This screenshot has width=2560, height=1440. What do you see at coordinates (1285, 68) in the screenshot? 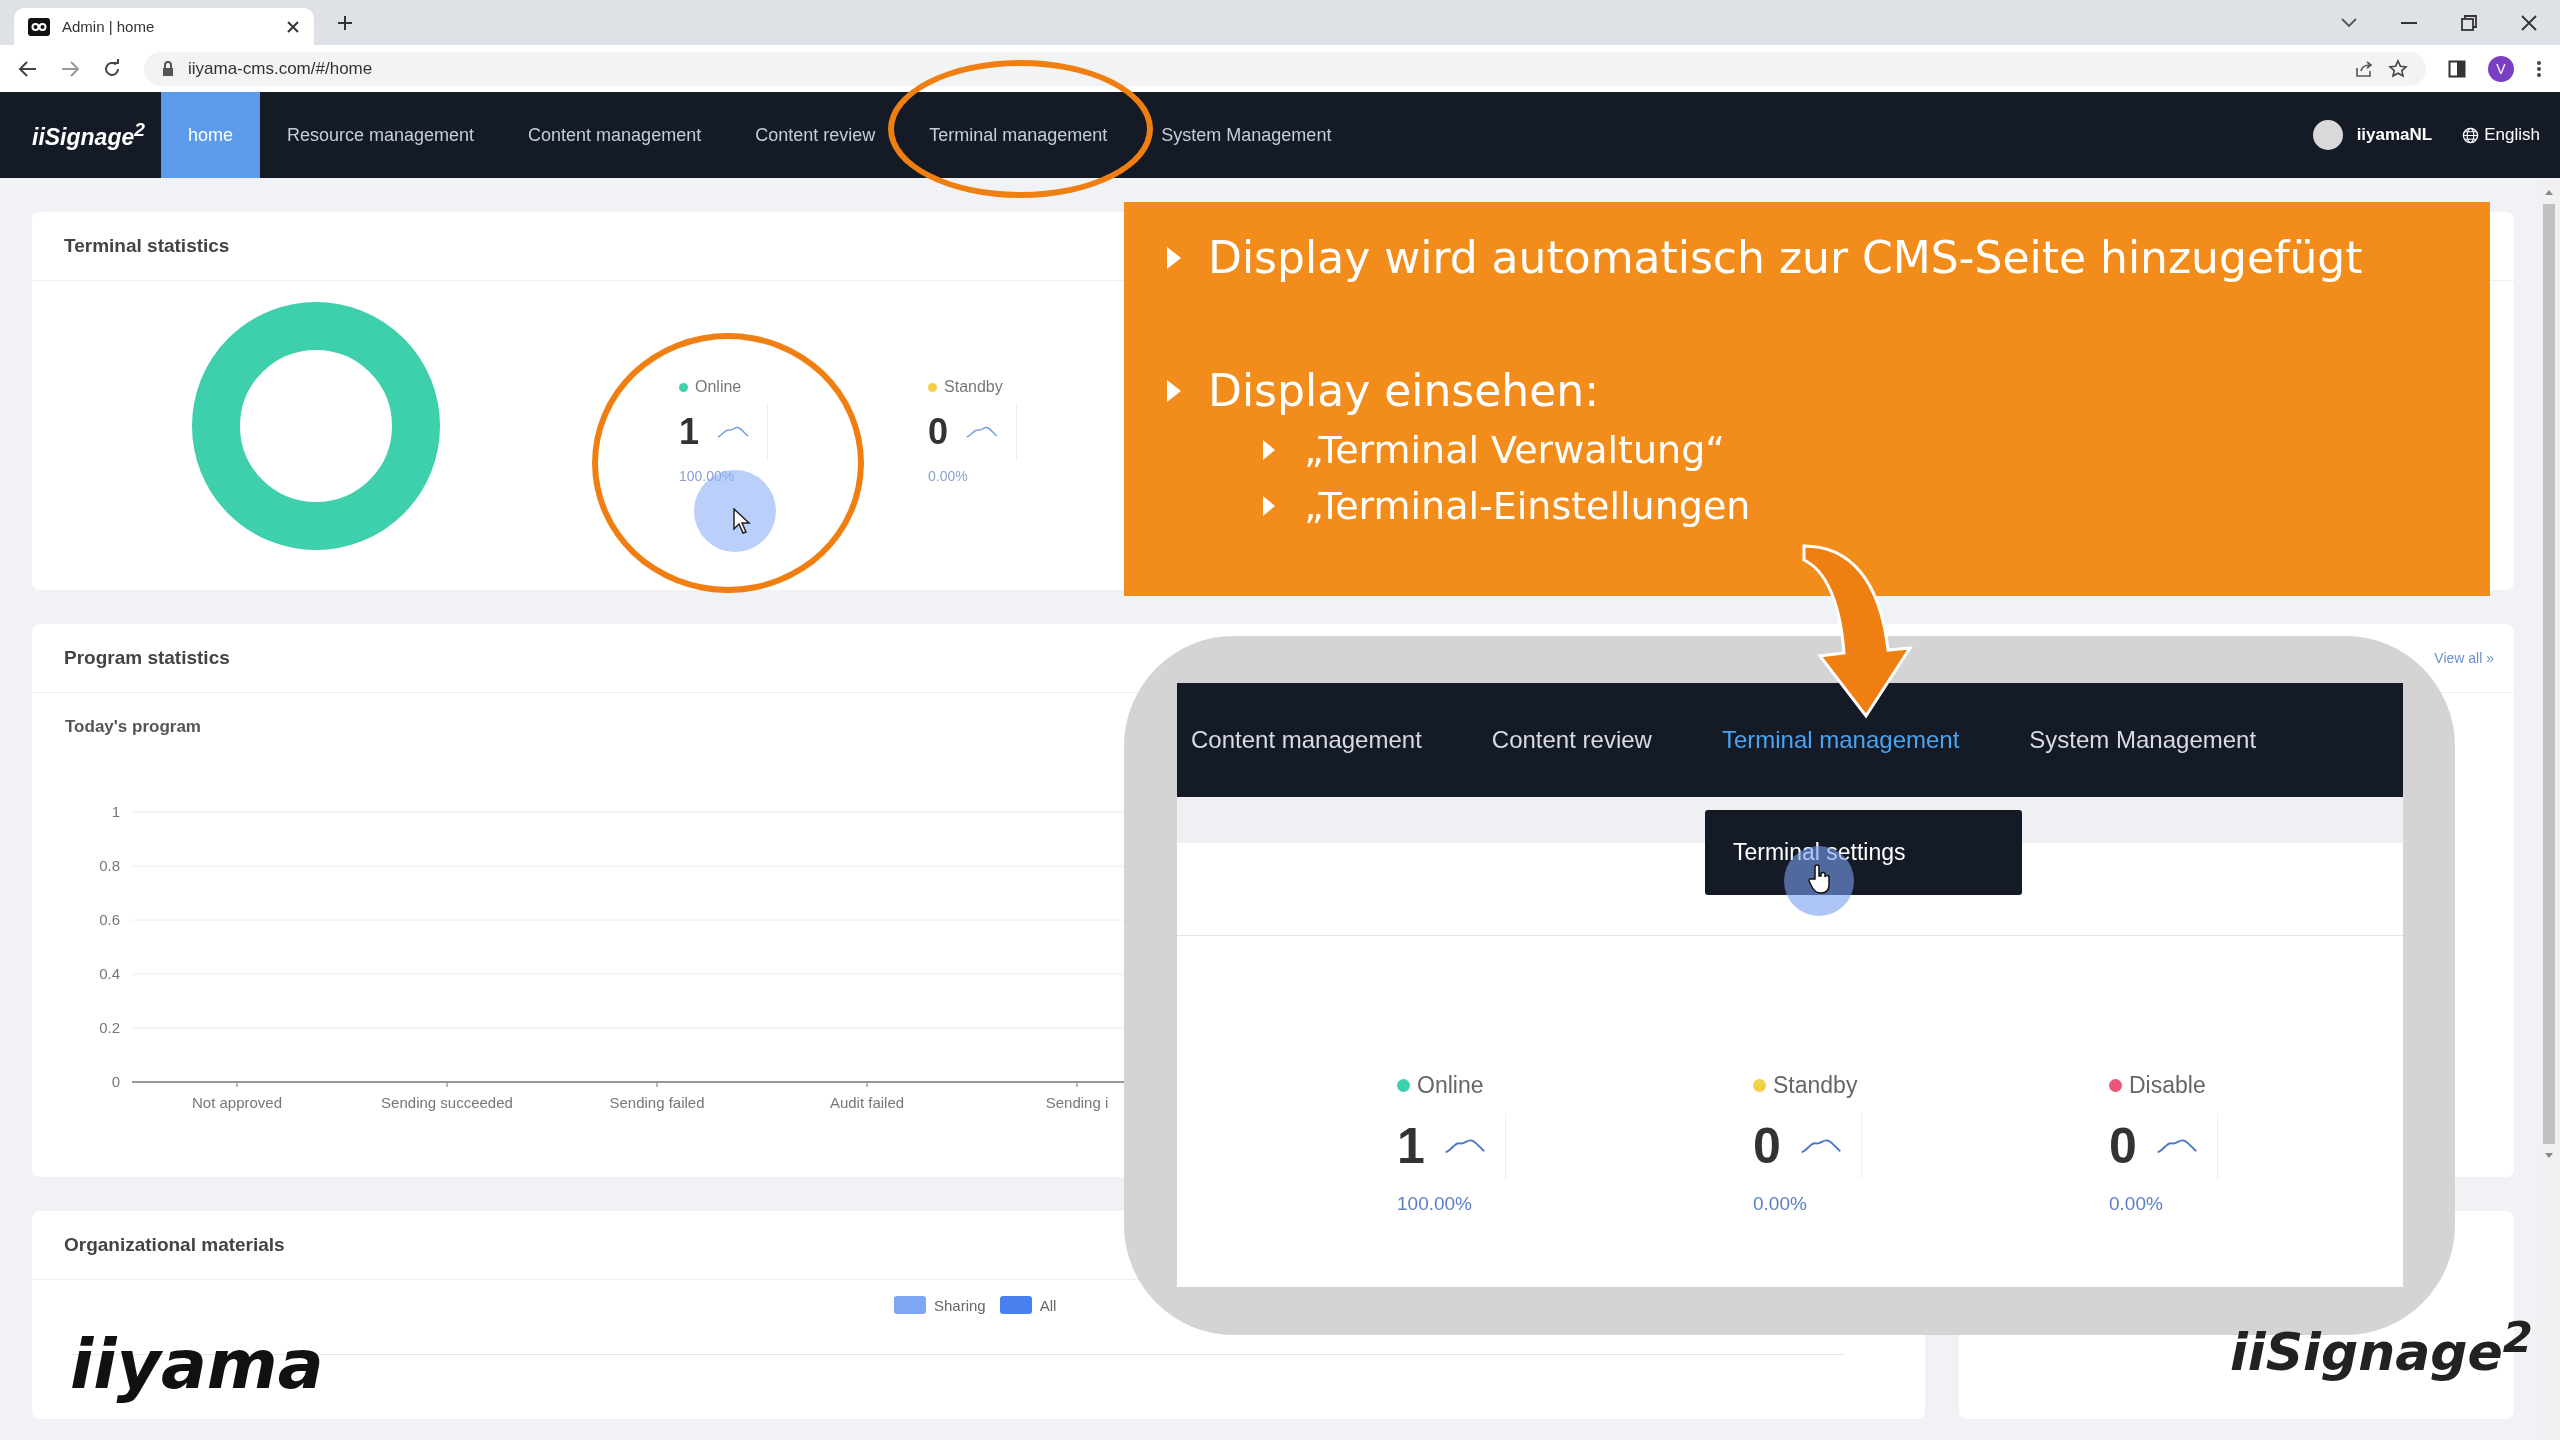
I see `address-bar: iiyama-cms.com/#/home` at bounding box center [1285, 68].